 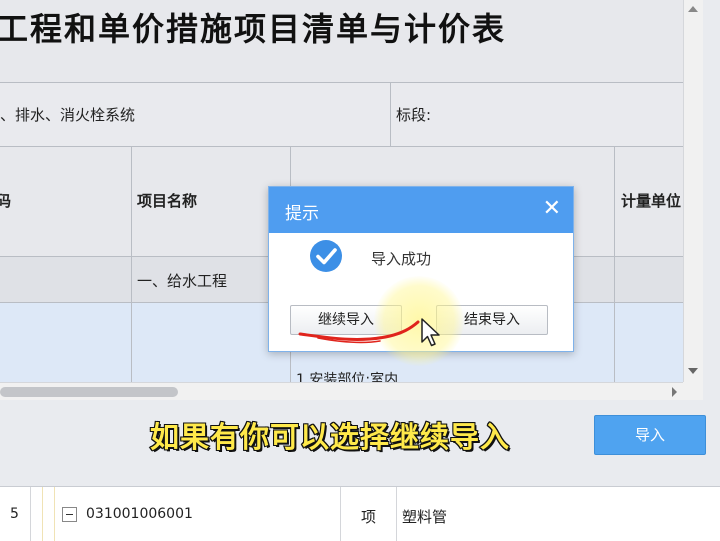 I want to click on dialog-message: 导入成功, so click(x=401, y=259).